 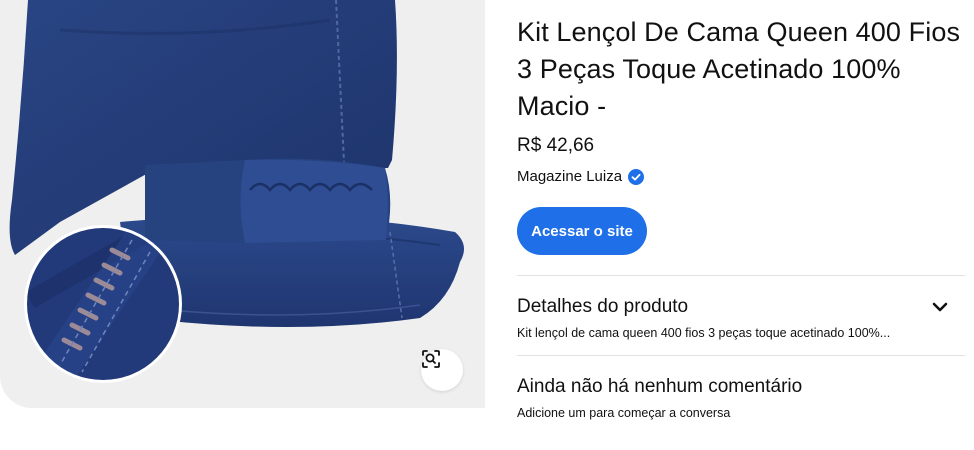 What do you see at coordinates (556, 145) in the screenshot?
I see `product-price: R$ 42,66` at bounding box center [556, 145].